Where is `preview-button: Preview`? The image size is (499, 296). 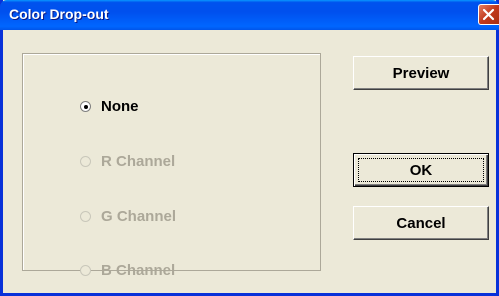 preview-button: Preview is located at coordinates (421, 73).